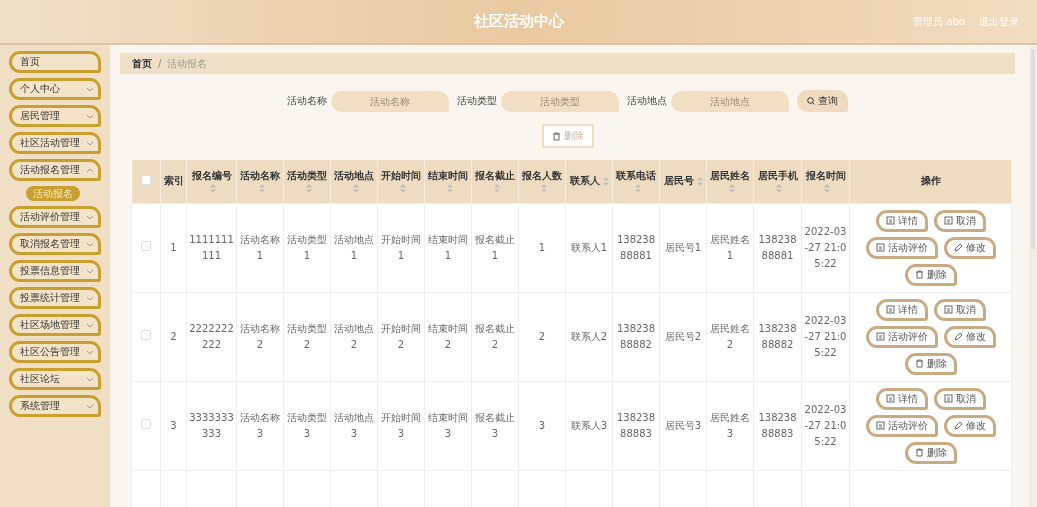 The width and height of the screenshot is (1037, 507). What do you see at coordinates (55, 116) in the screenshot?
I see `sidebar-item: 居民管理` at bounding box center [55, 116].